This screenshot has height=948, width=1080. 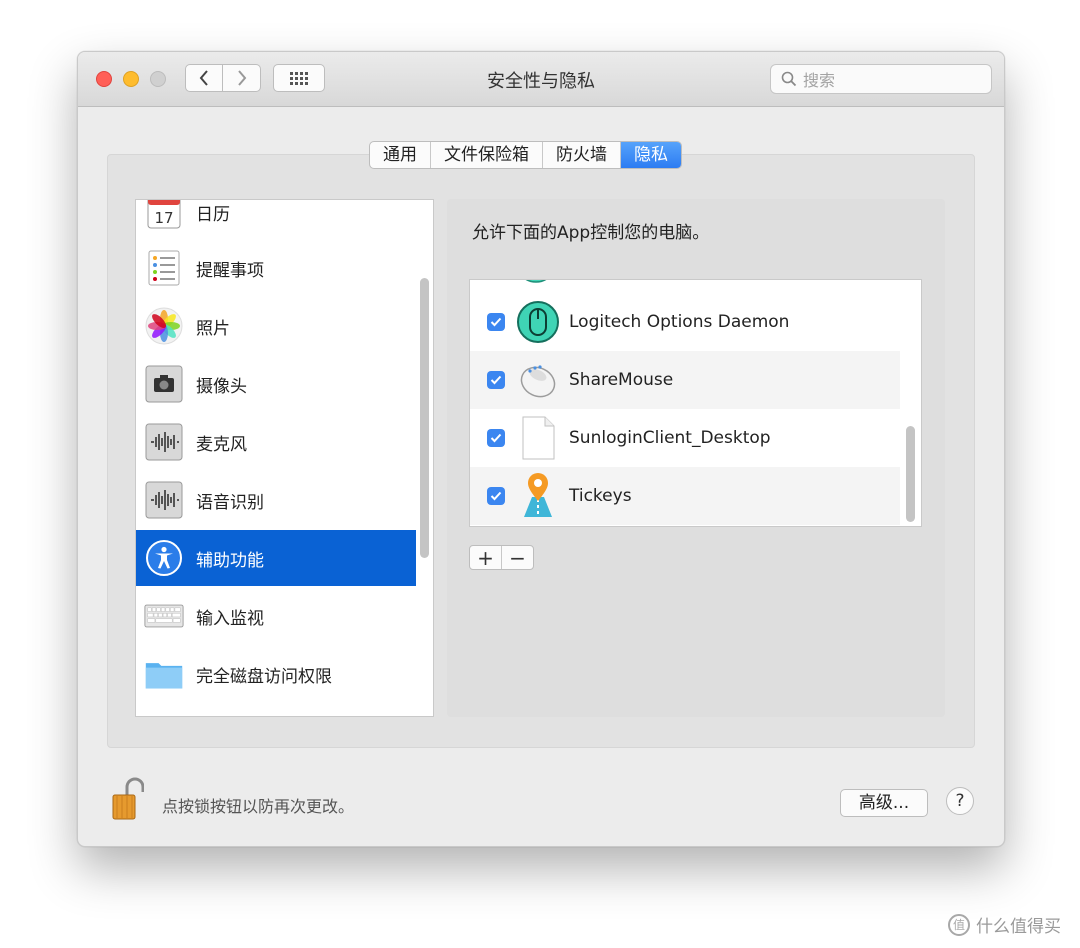 What do you see at coordinates (679, 322) in the screenshot?
I see `app-name: Logitech Options Daemon` at bounding box center [679, 322].